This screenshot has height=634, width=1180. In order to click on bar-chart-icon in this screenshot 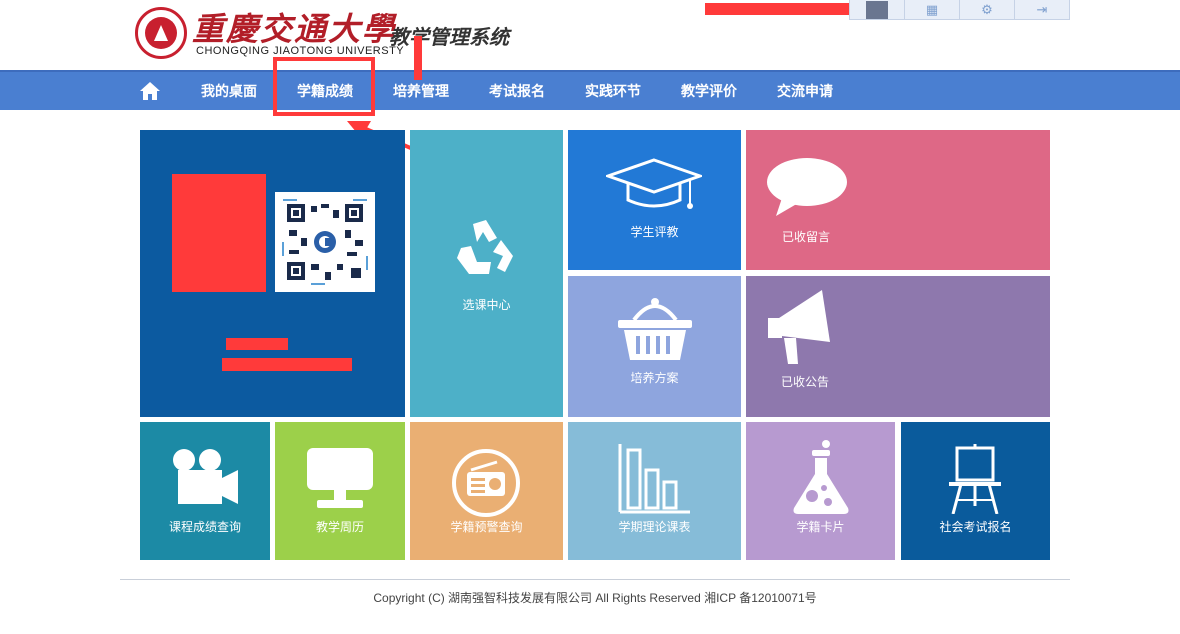, I will do `click(654, 479)`.